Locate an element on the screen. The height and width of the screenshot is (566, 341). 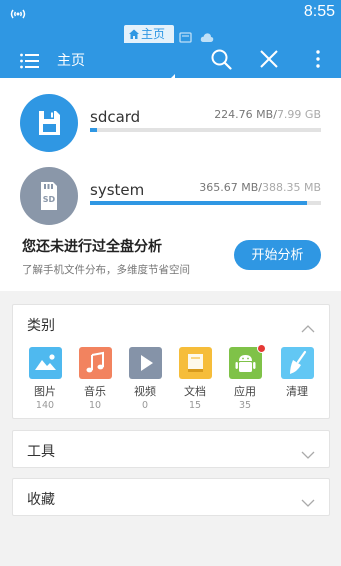
category-cleanup: 清理 is located at coordinates (297, 373).